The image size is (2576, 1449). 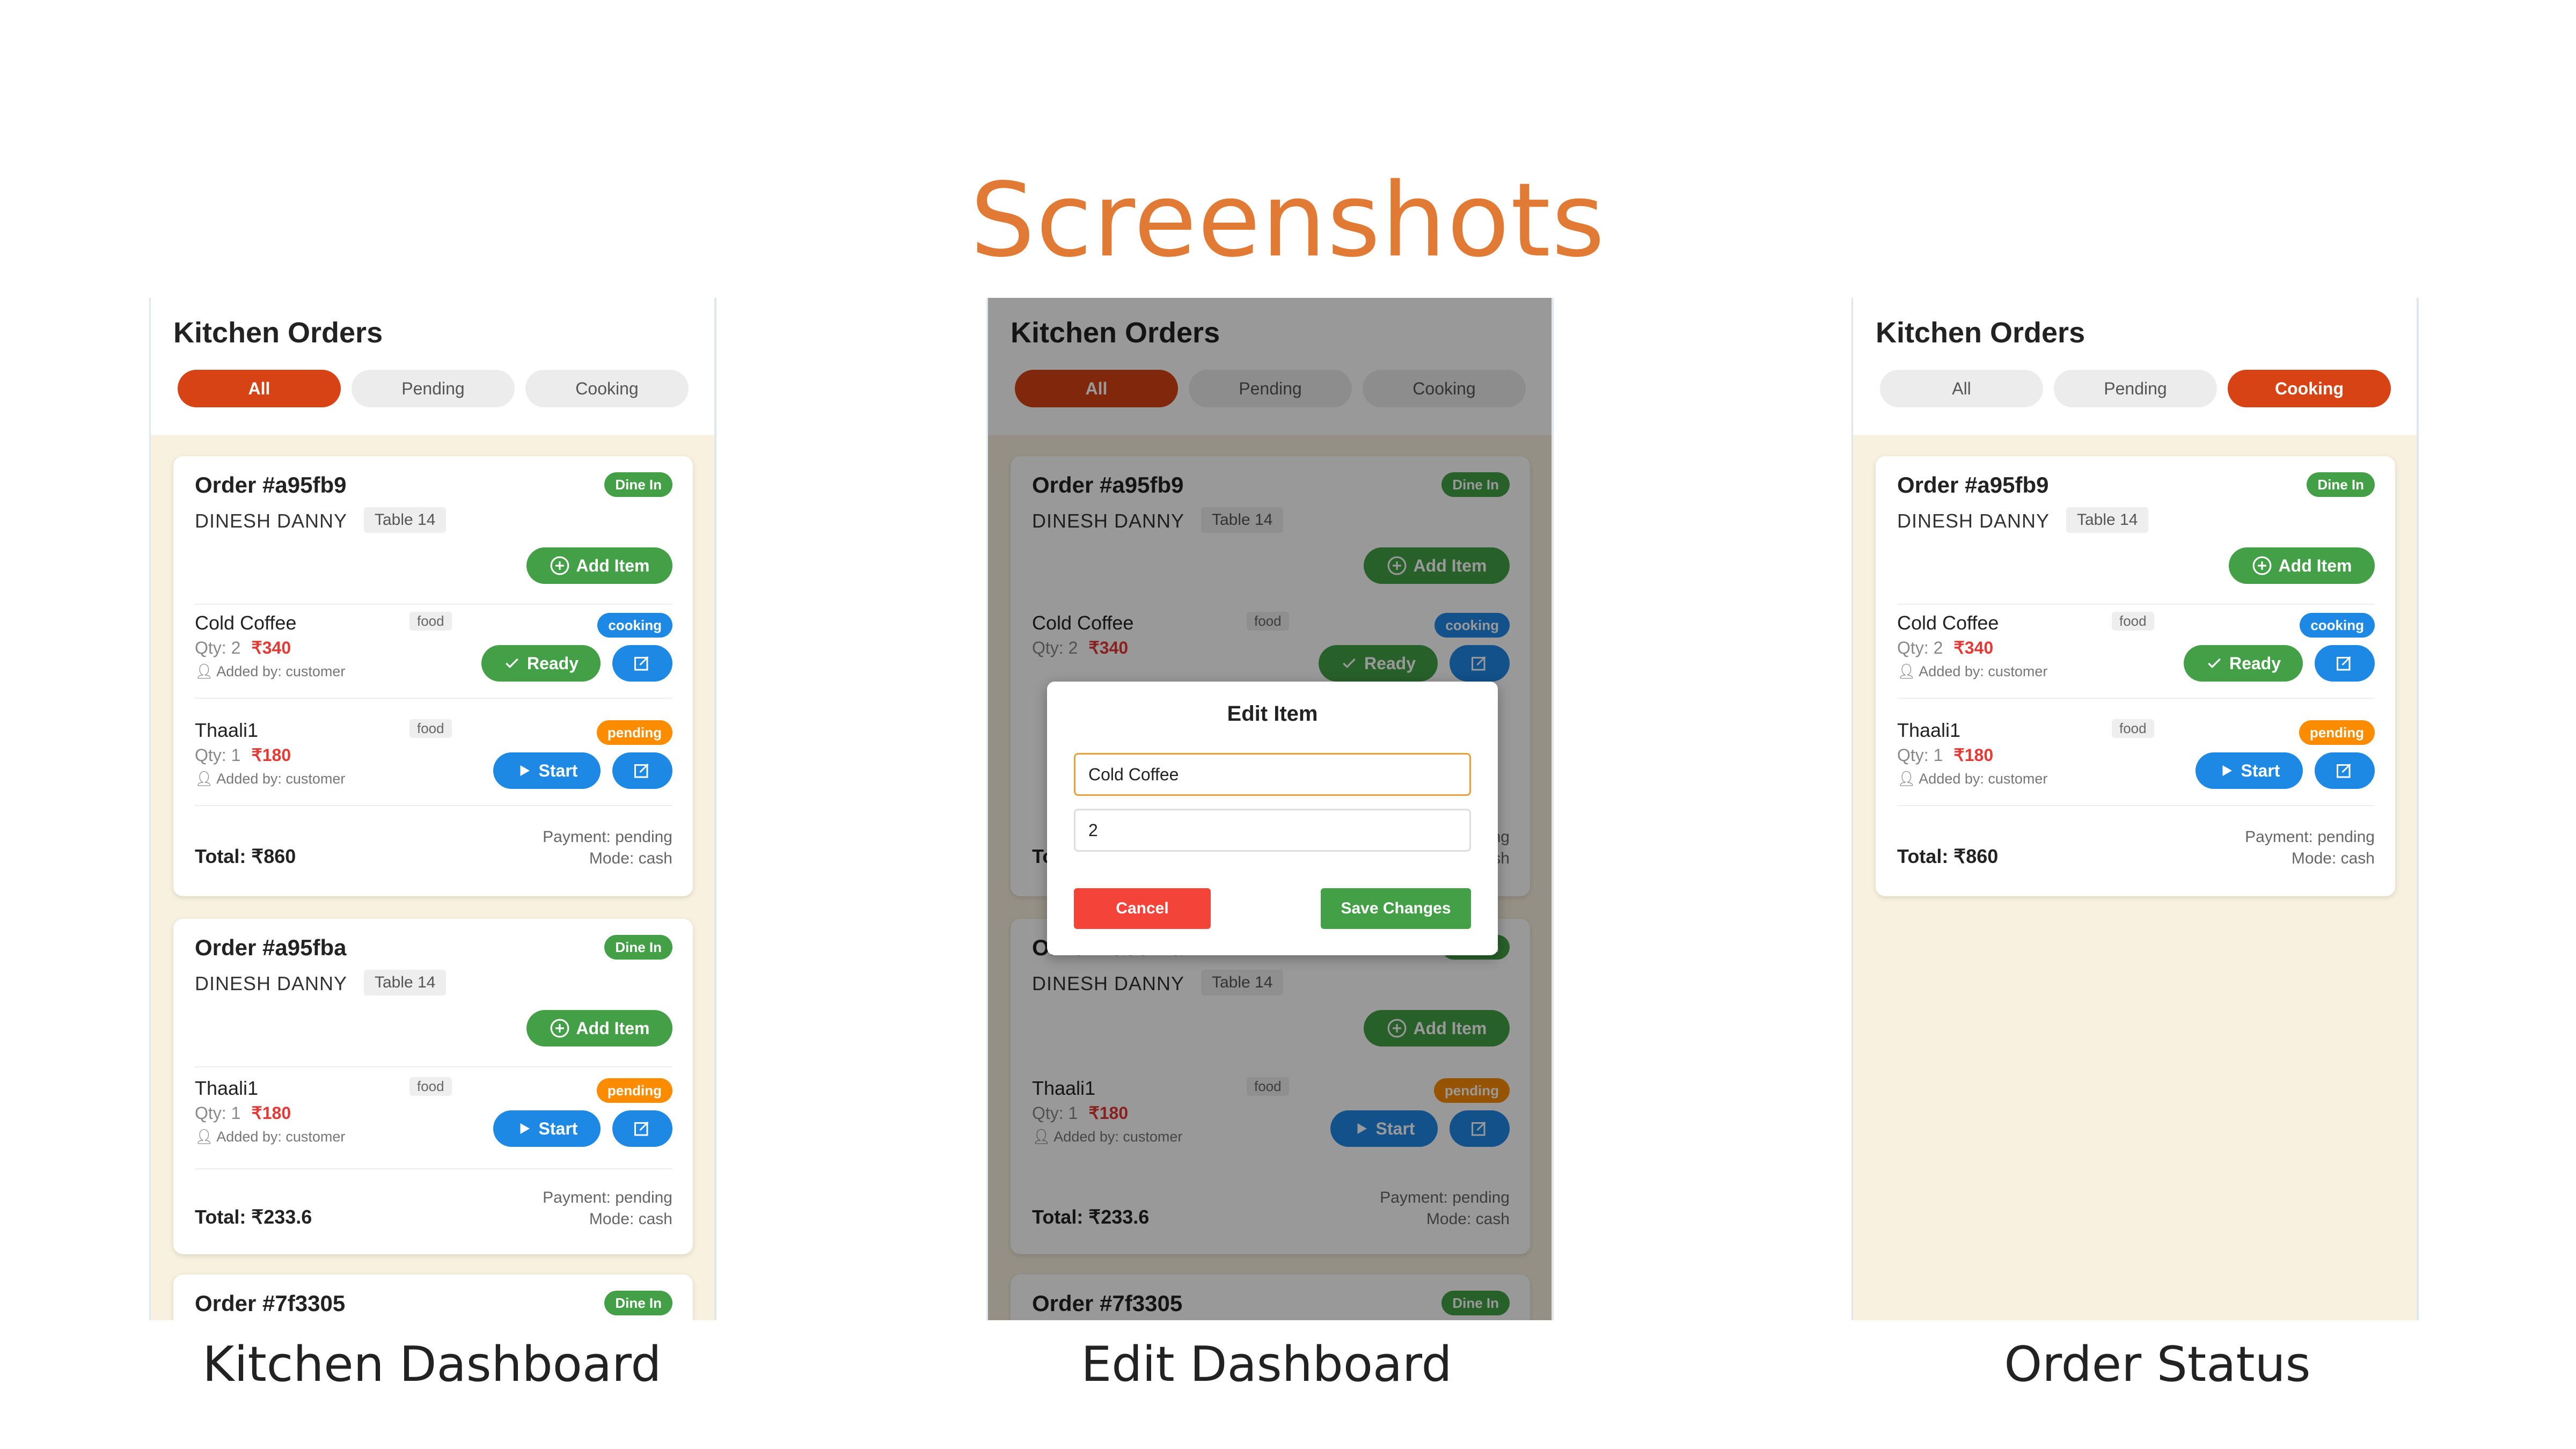 I want to click on save-changes-button: Save Changes, so click(x=1396, y=908).